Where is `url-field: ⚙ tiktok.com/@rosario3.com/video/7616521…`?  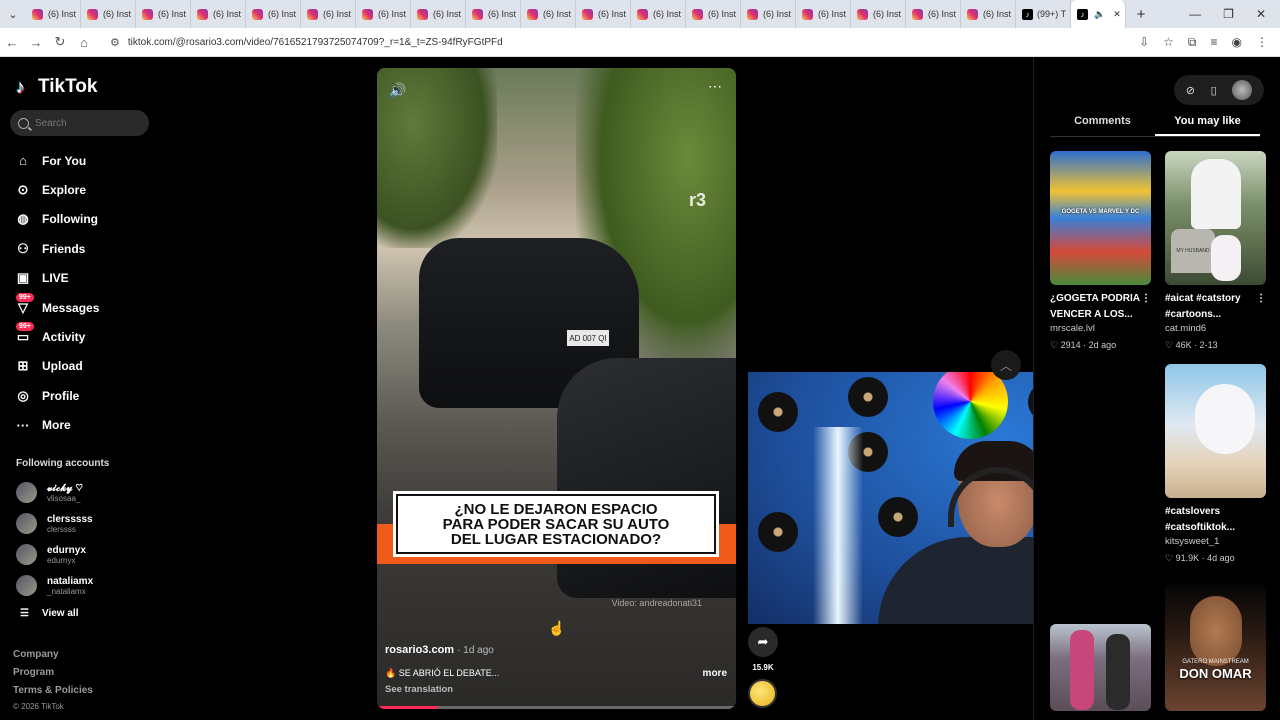 url-field: ⚙ tiktok.com/@rosario3.com/video/7616521… is located at coordinates (306, 42).